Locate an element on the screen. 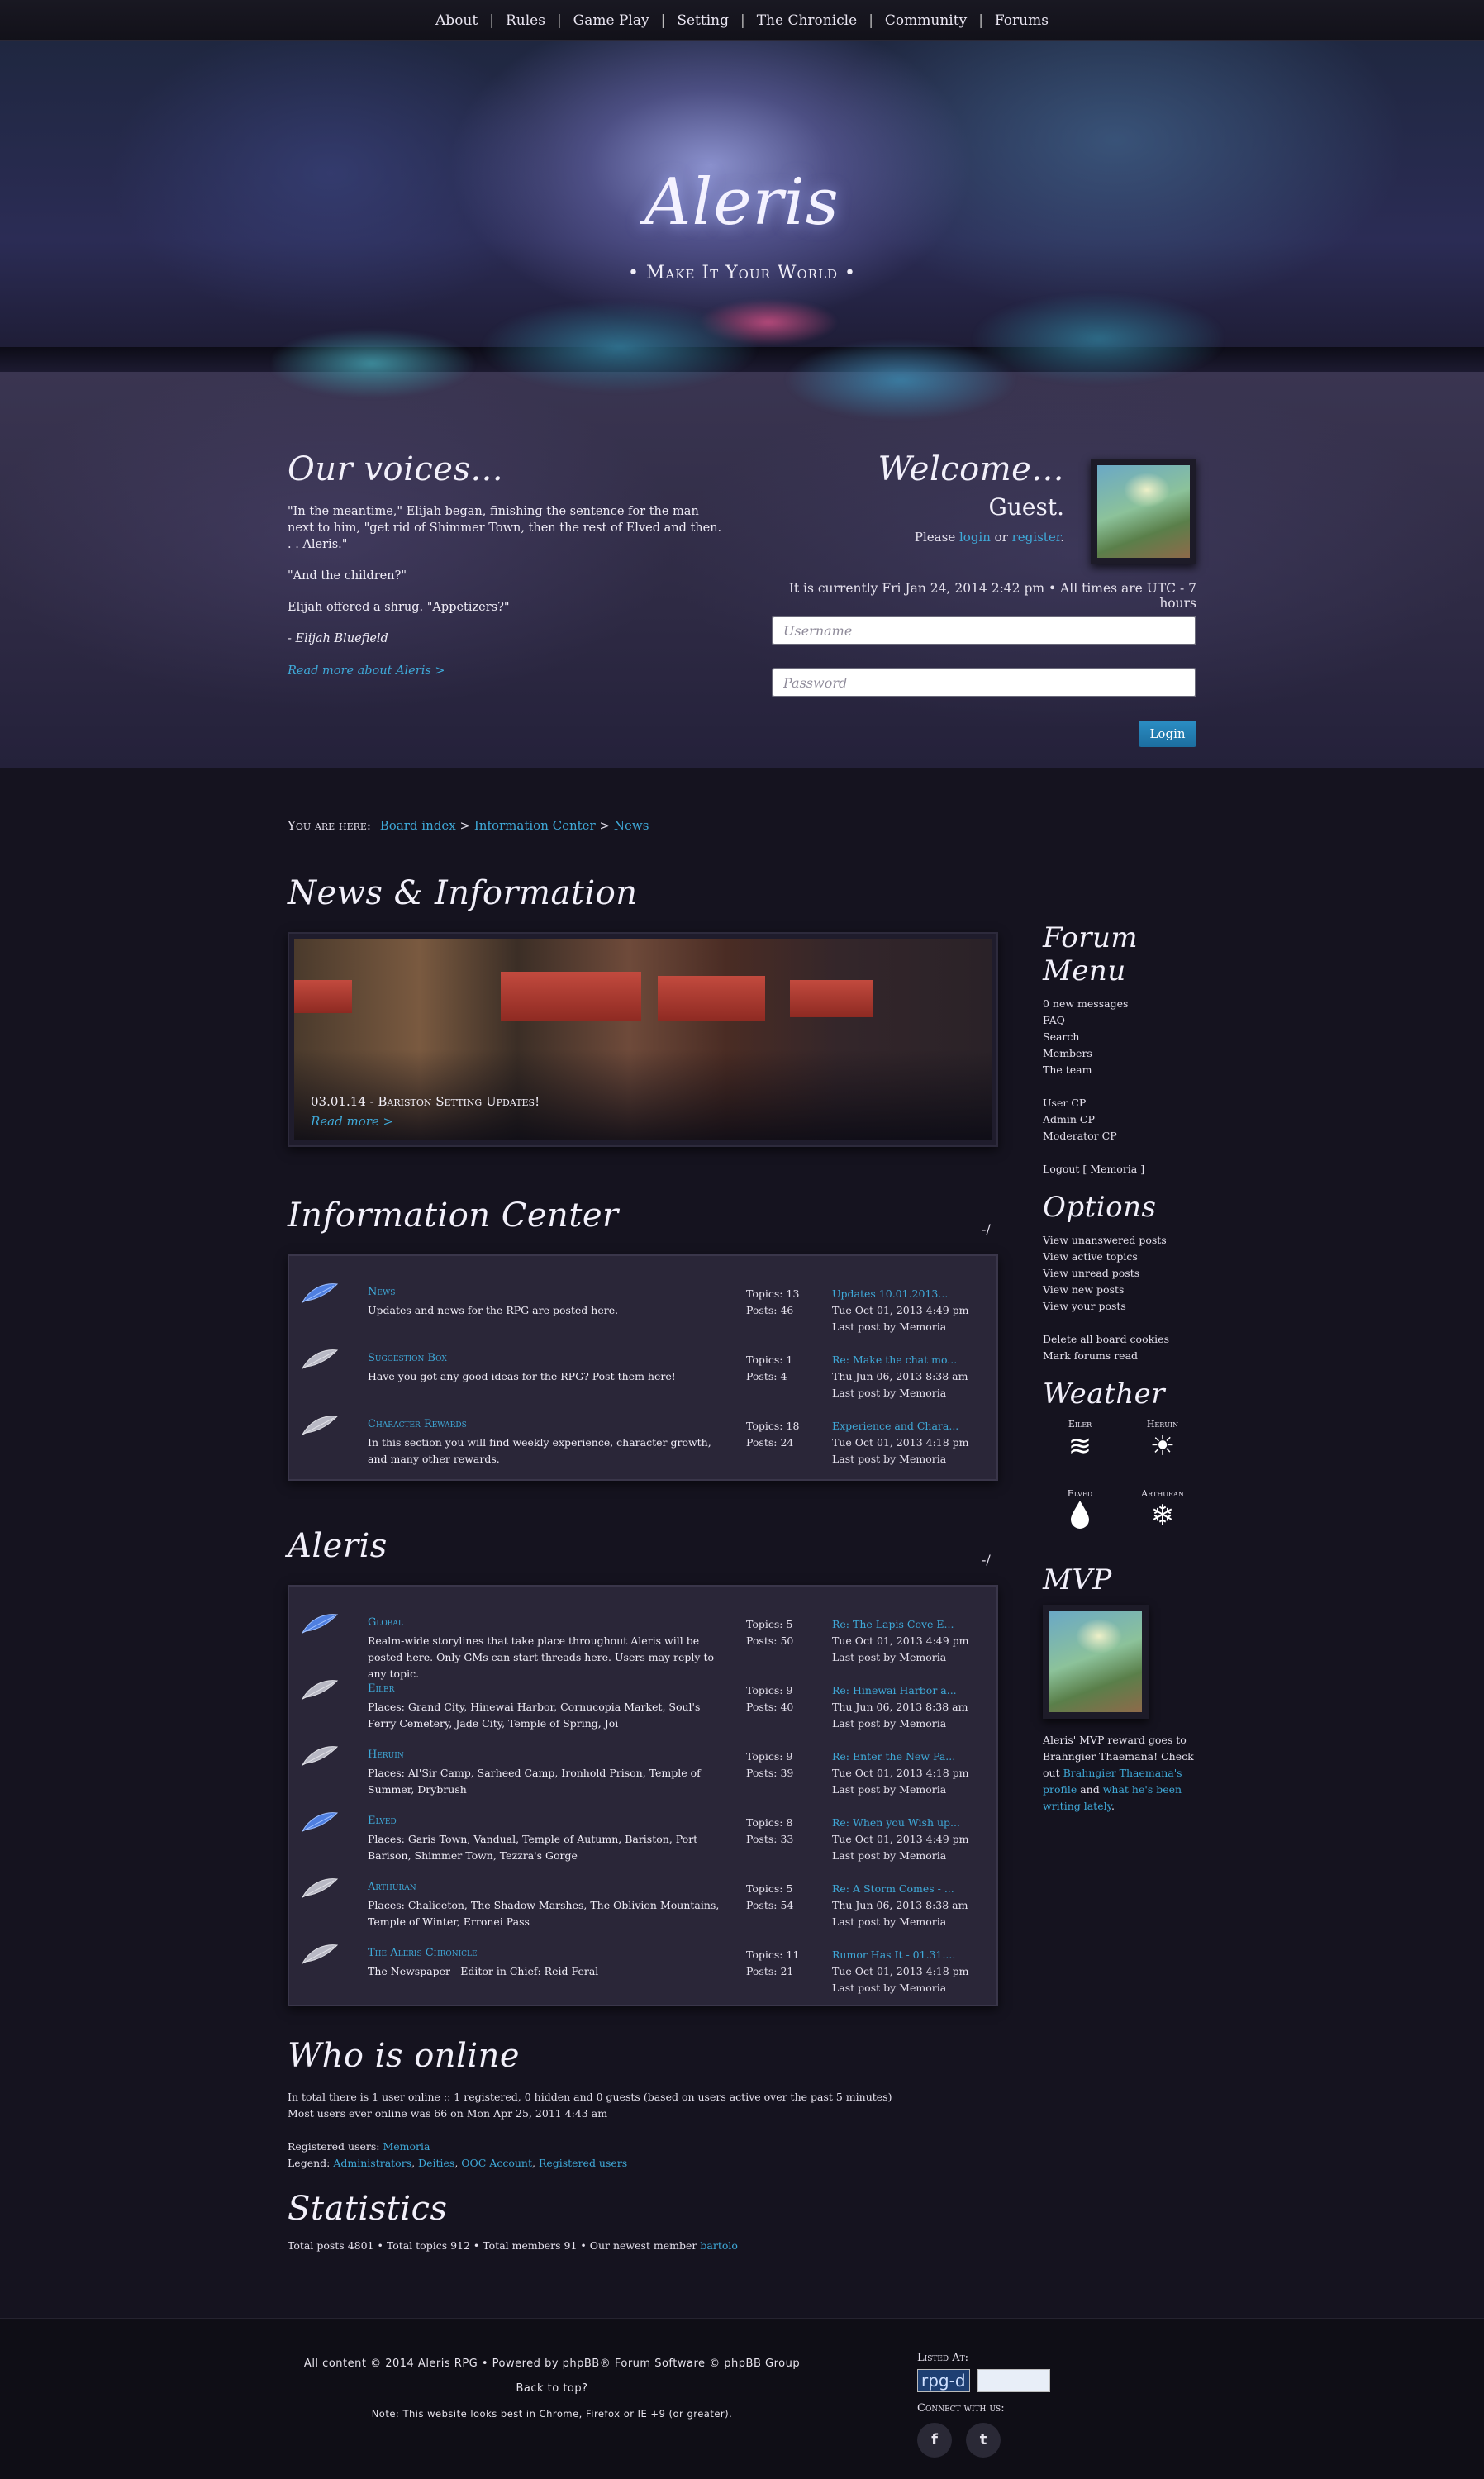 The height and width of the screenshot is (2479, 1484). registered-users: Registered users: Memoria is located at coordinates (359, 2147).